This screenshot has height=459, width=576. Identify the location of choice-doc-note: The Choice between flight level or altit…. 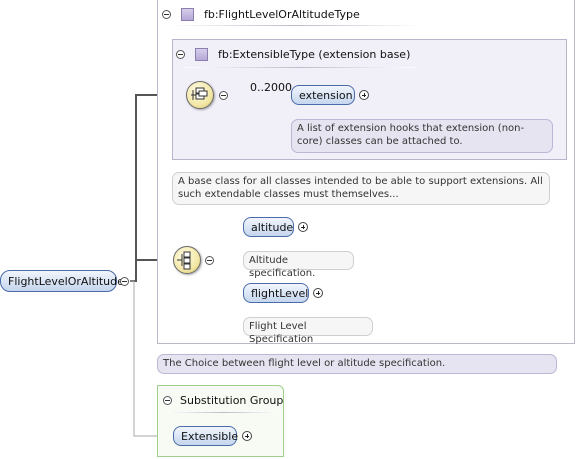
(357, 364).